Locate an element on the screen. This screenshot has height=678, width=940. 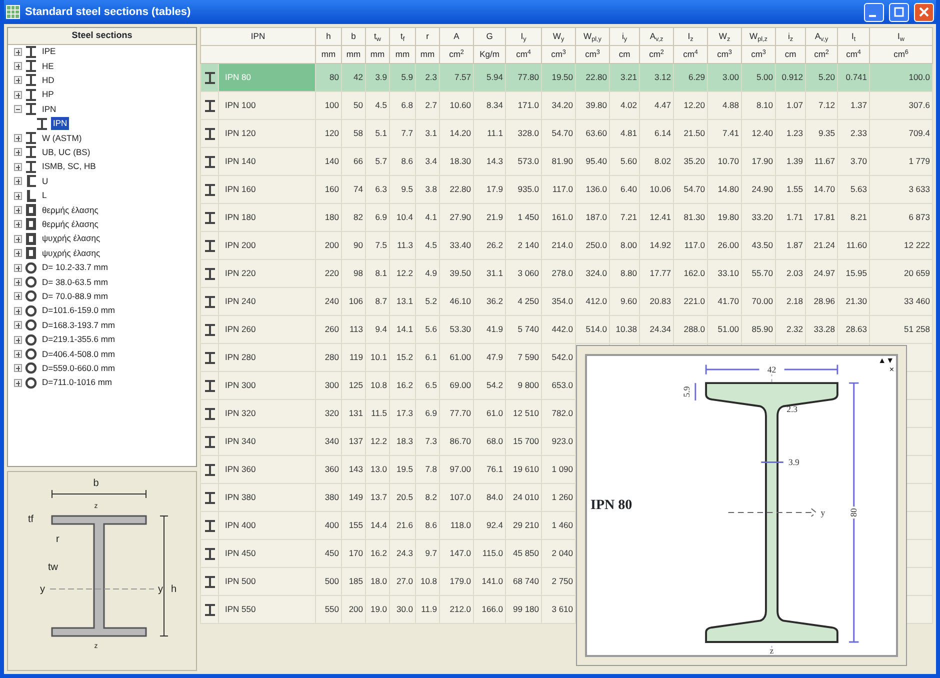
column-header: I$_{y}$ is located at coordinates (524, 37).